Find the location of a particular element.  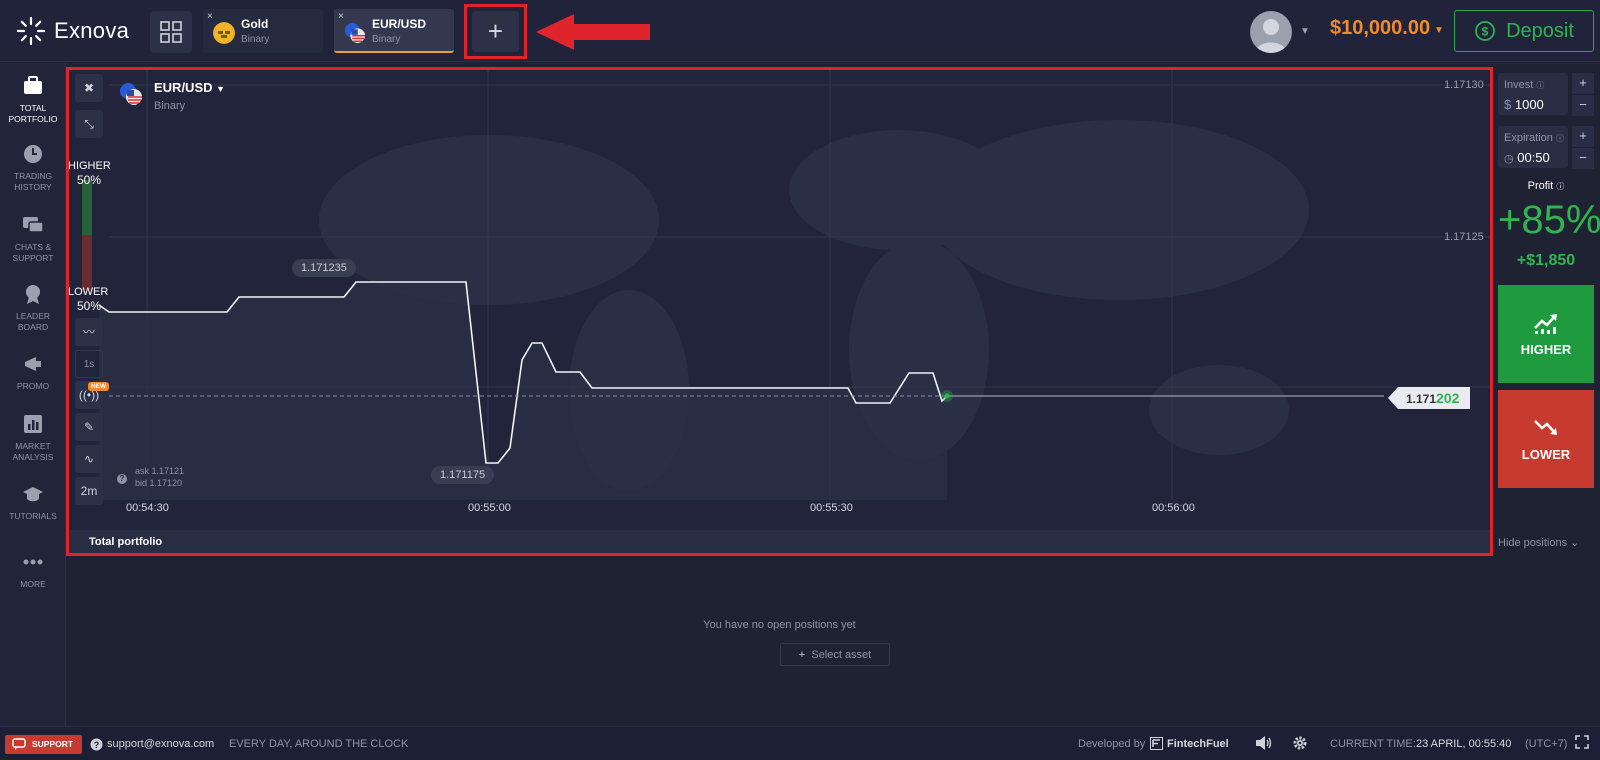

add-tab-button: + is located at coordinates (495, 31).